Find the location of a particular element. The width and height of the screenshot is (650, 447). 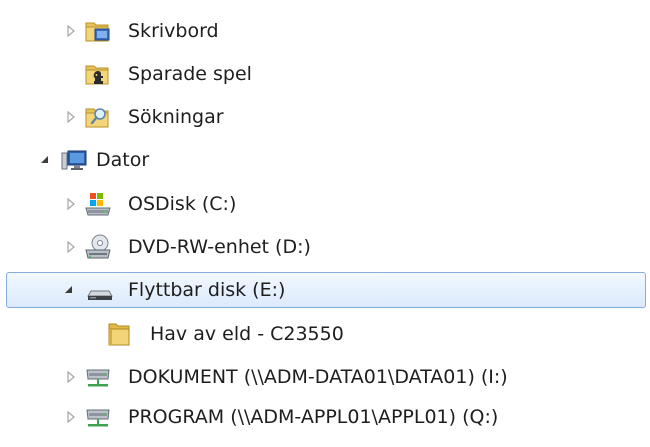

tree-item-label: Sökningar is located at coordinates (176, 117).